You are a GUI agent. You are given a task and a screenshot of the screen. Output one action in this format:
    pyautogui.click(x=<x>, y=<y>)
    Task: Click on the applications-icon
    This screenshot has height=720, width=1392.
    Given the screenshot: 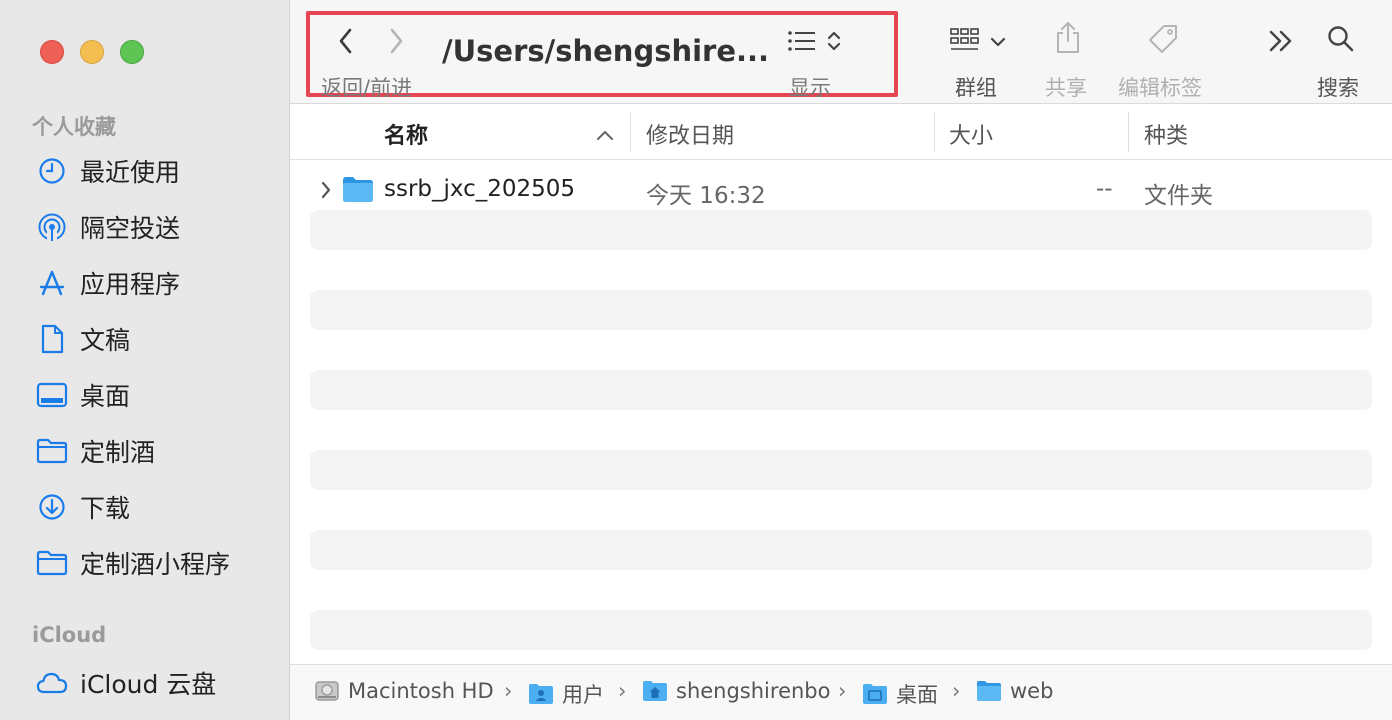 What is the action you would take?
    pyautogui.click(x=52, y=283)
    